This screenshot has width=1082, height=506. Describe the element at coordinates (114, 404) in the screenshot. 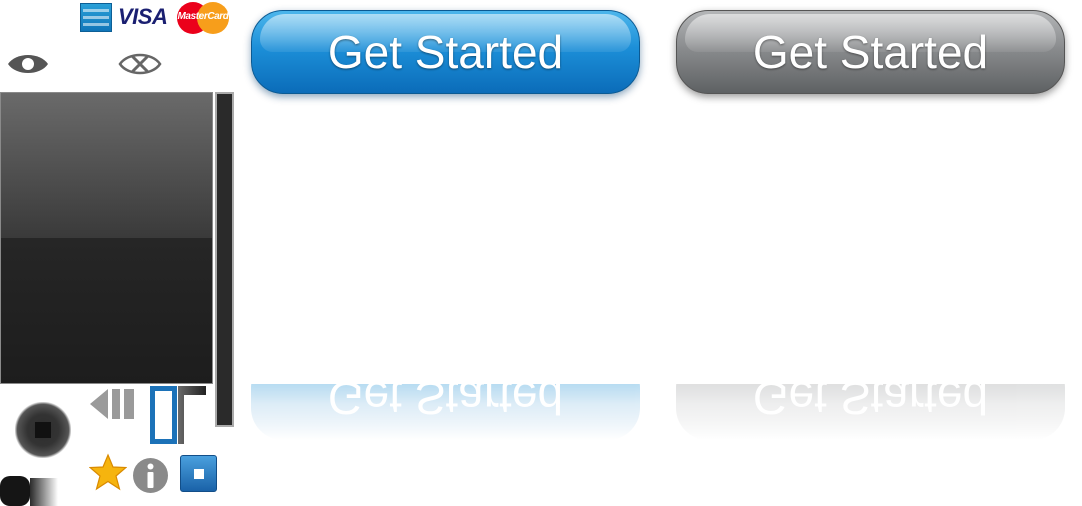

I see `back-icon` at that location.